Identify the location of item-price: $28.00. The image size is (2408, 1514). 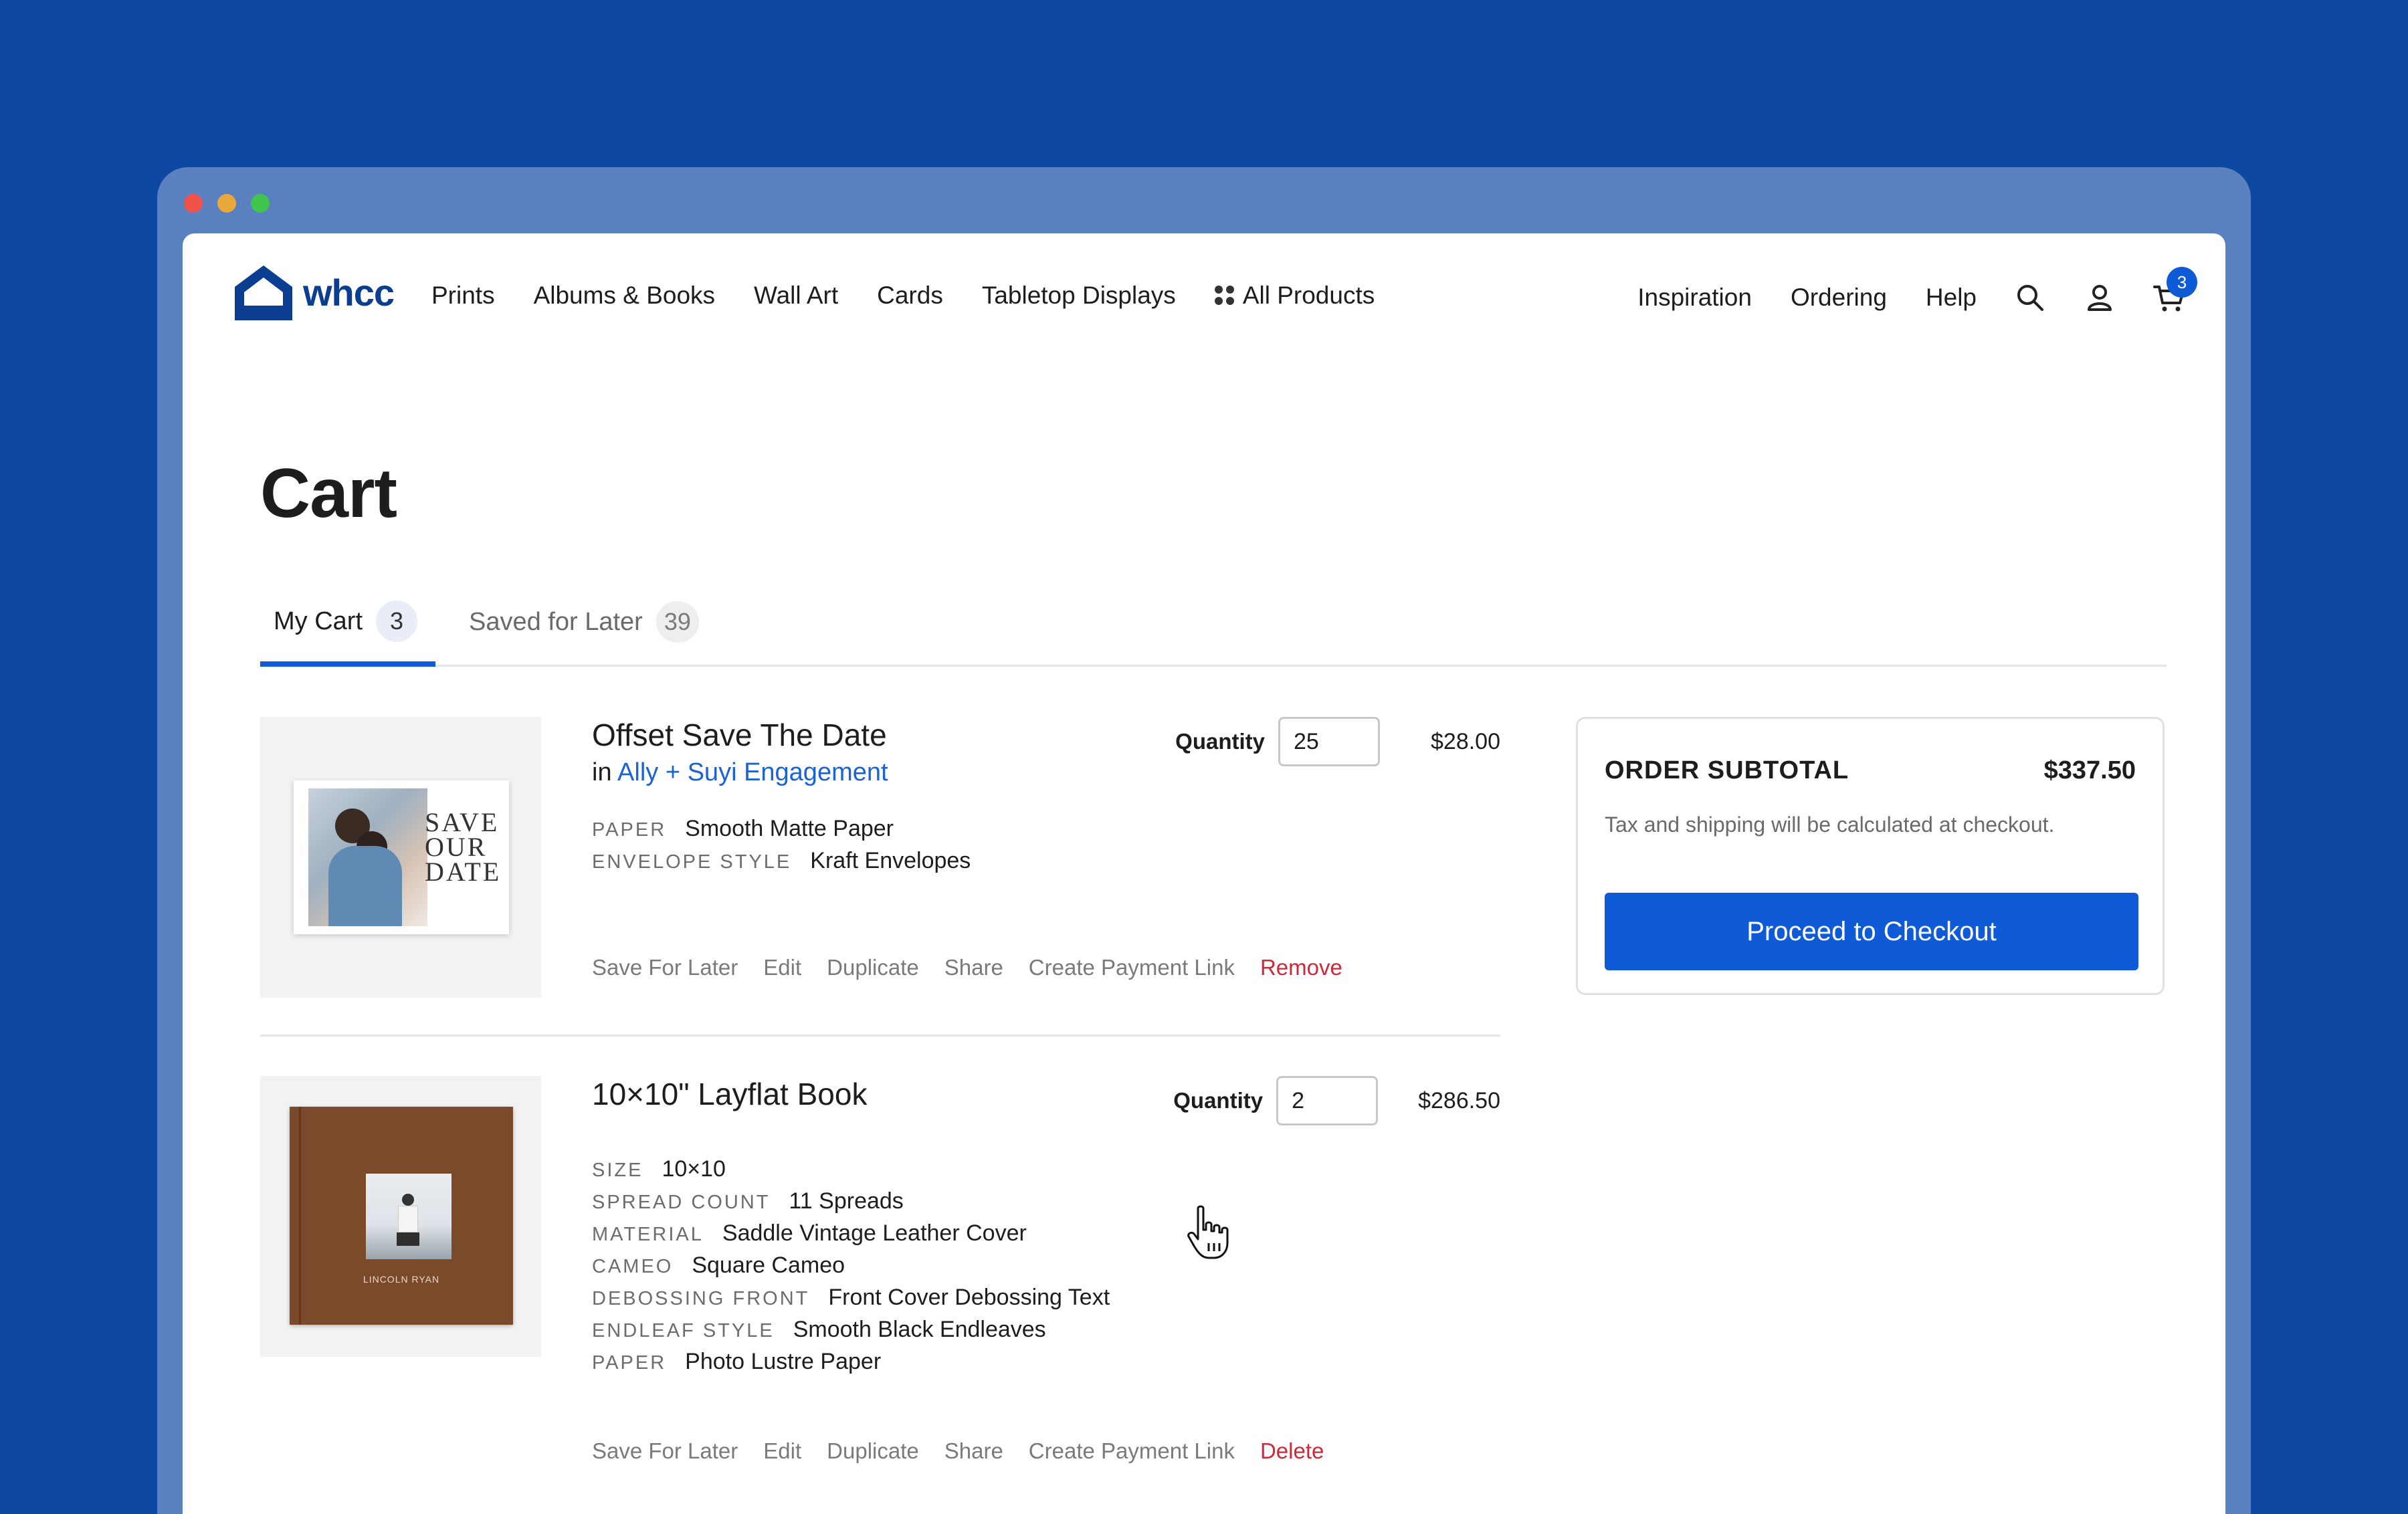
(1465, 741).